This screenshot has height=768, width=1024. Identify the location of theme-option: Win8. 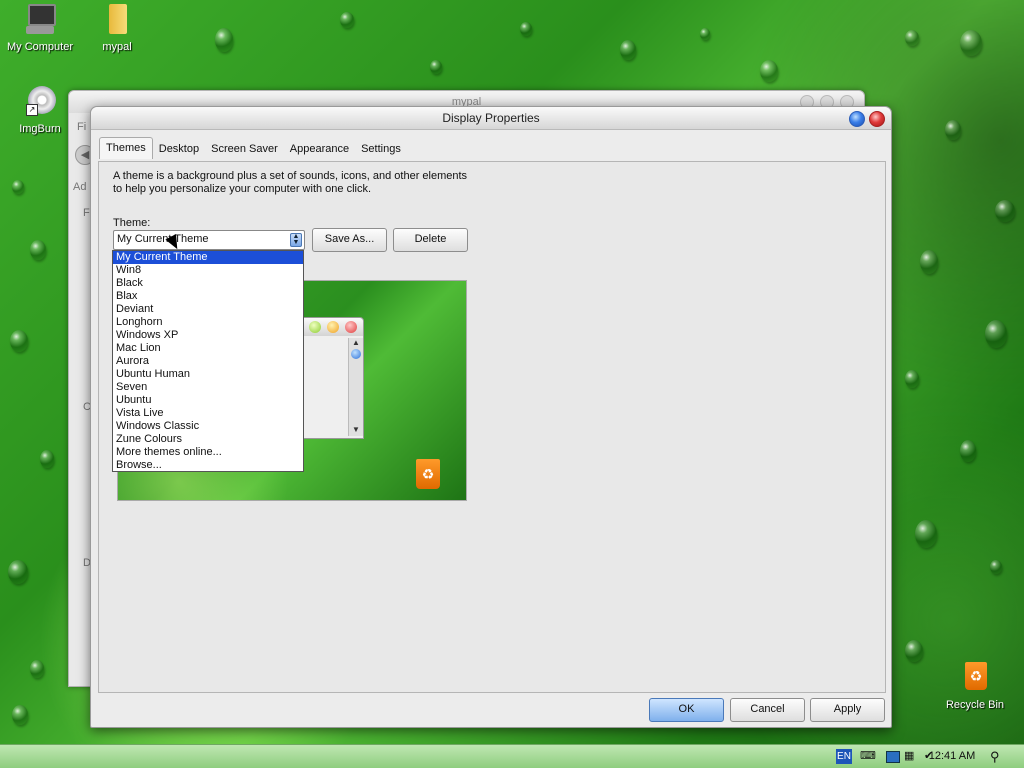
(208, 270).